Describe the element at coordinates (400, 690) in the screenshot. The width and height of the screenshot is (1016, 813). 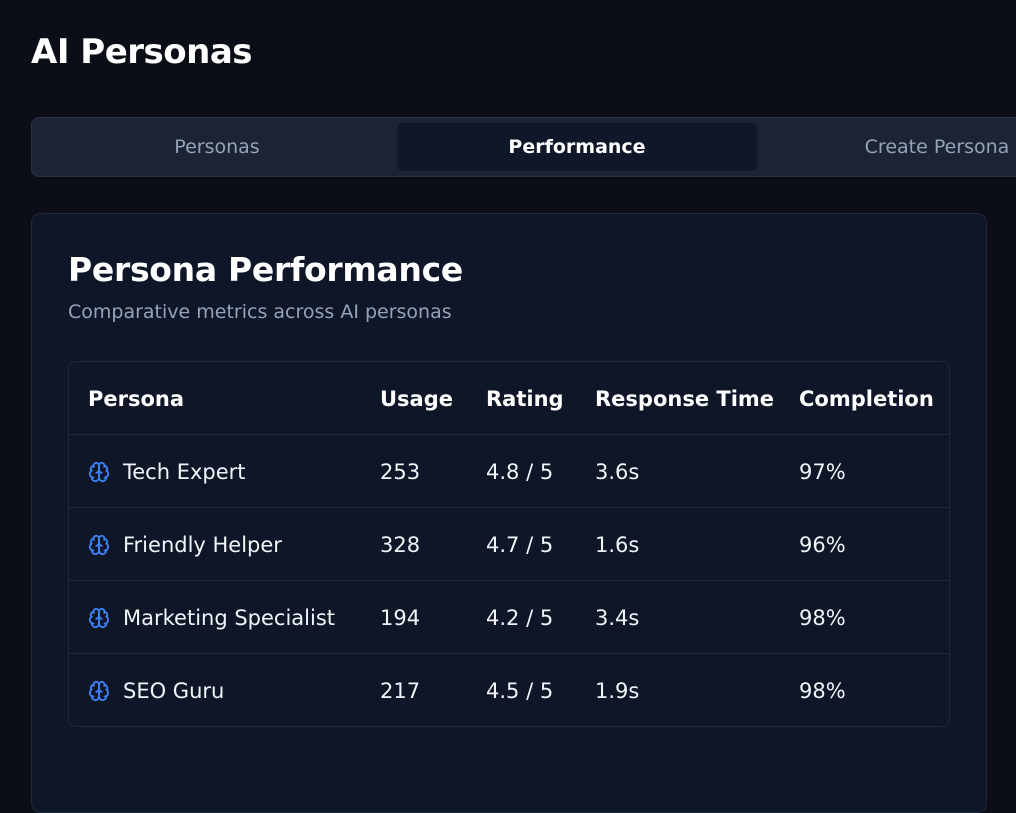
I see `usage-value: 217` at that location.